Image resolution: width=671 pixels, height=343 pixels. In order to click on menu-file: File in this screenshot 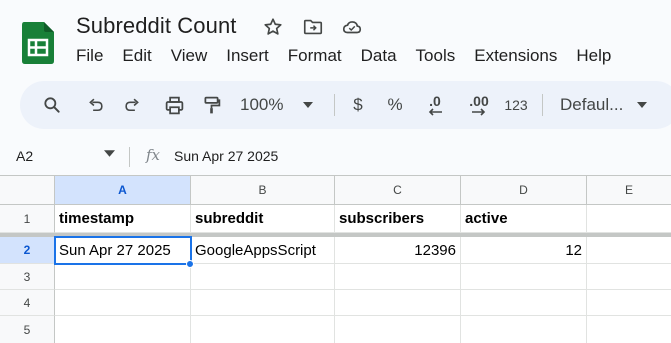, I will do `click(89, 56)`.